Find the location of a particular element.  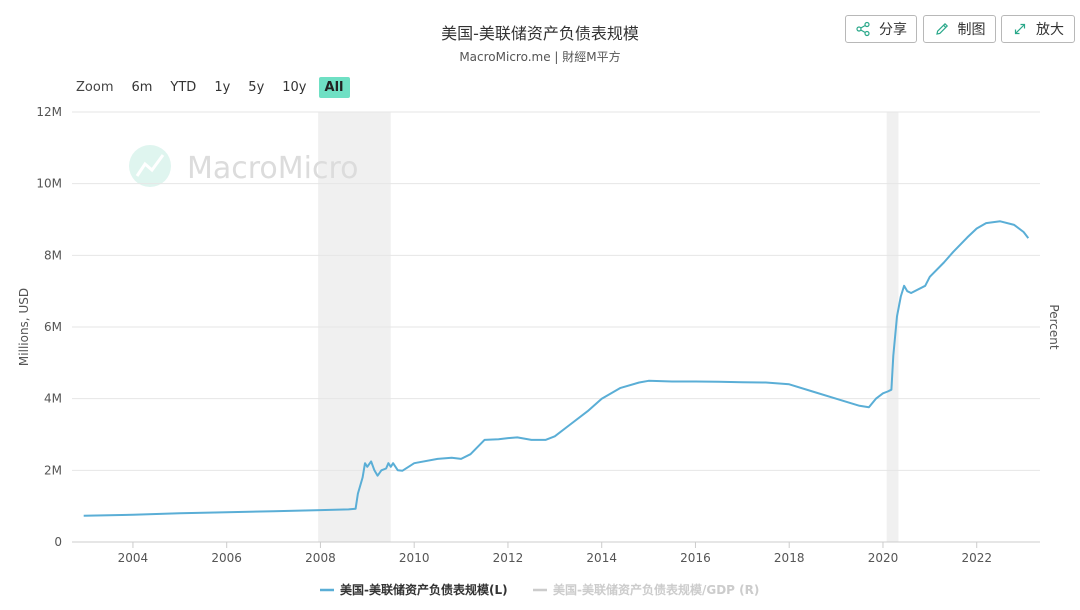

x-tick-label: 2022 is located at coordinates (976, 558).